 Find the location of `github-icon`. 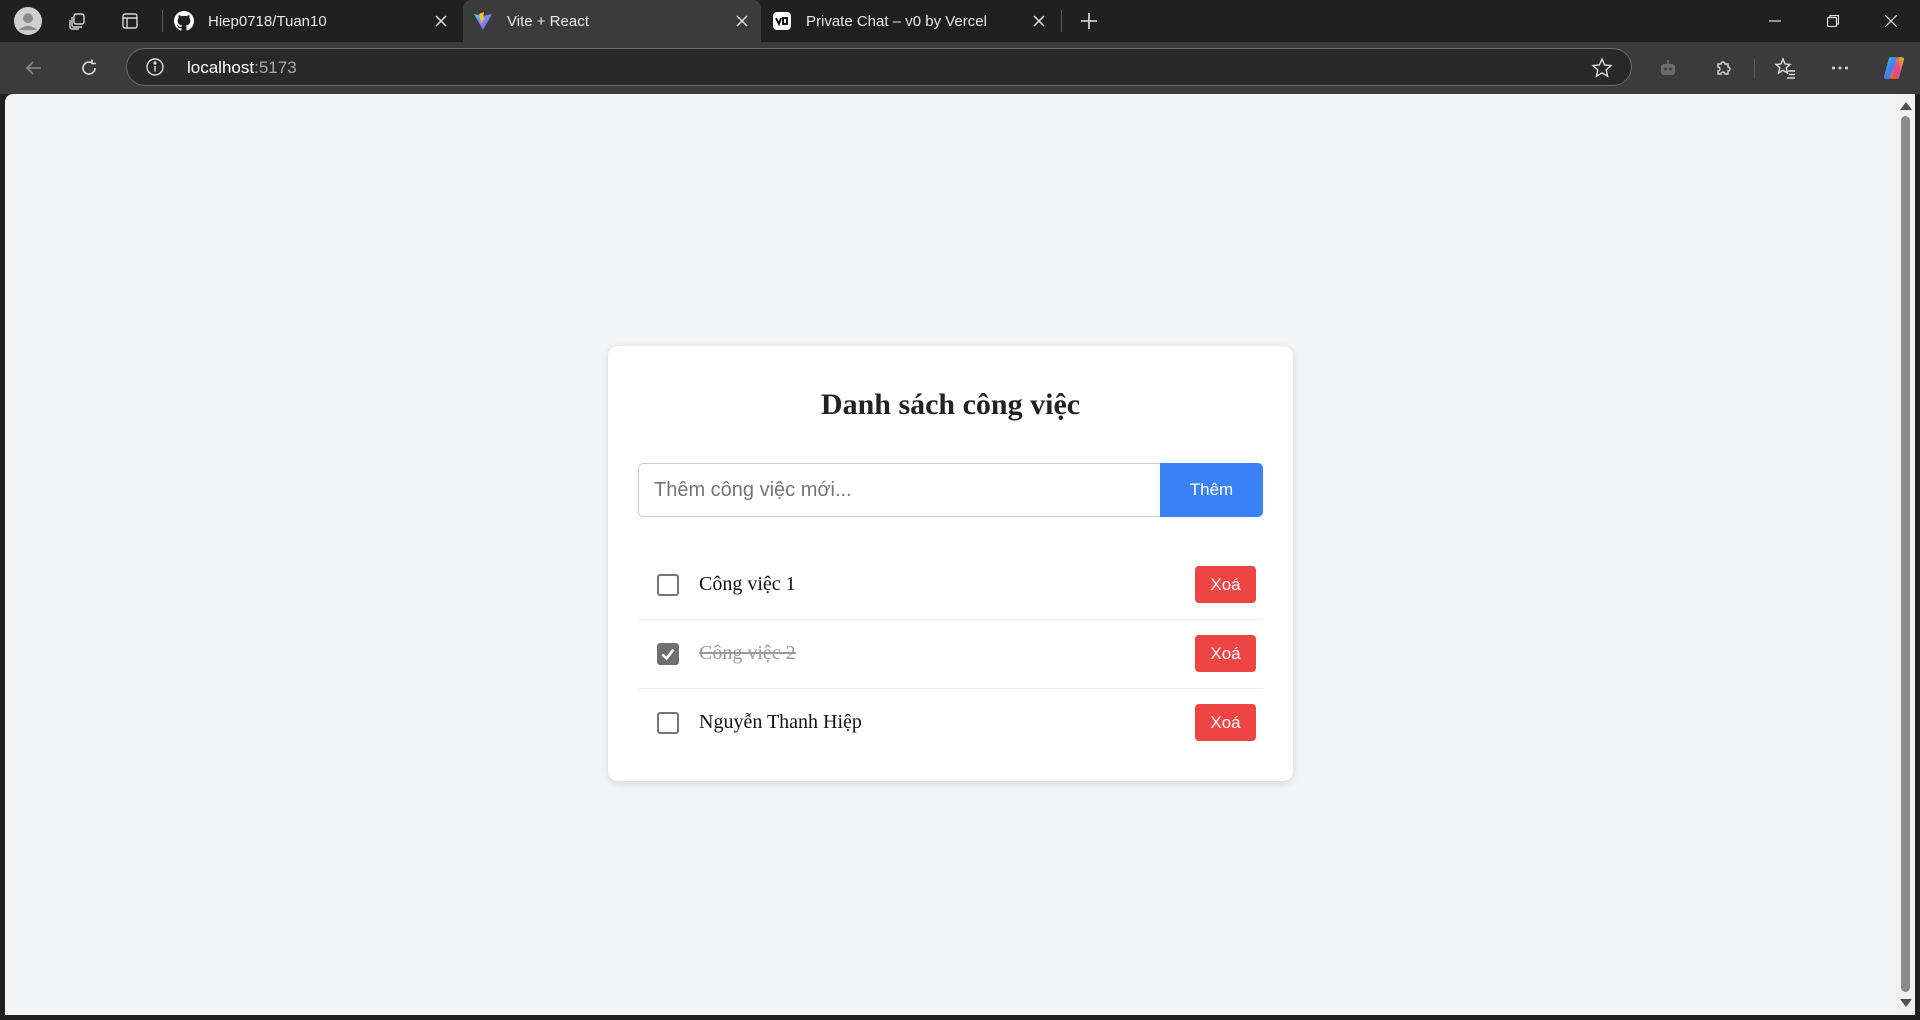

github-icon is located at coordinates (184, 21).